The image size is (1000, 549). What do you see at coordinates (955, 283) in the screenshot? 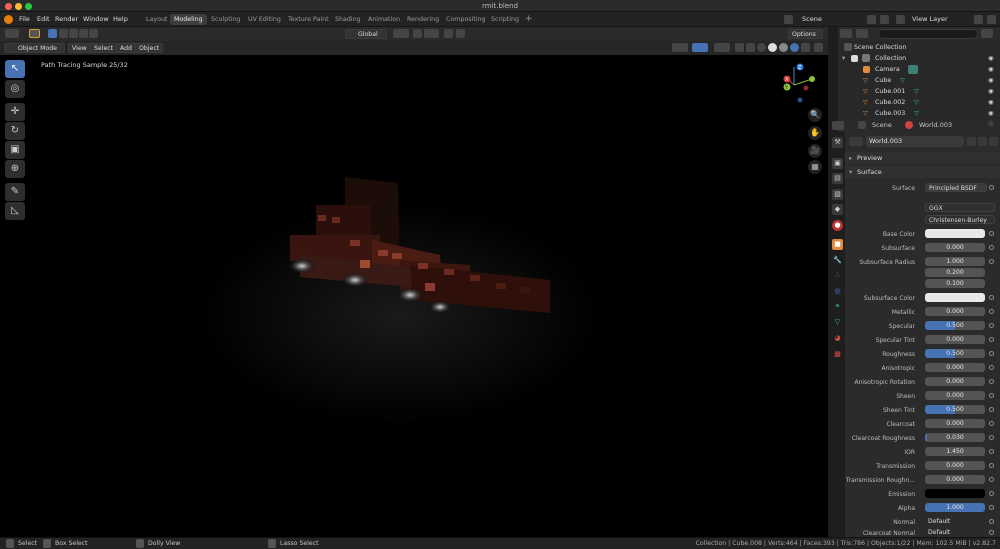
I see `subsurface-radius-z-field: 0.100` at bounding box center [955, 283].